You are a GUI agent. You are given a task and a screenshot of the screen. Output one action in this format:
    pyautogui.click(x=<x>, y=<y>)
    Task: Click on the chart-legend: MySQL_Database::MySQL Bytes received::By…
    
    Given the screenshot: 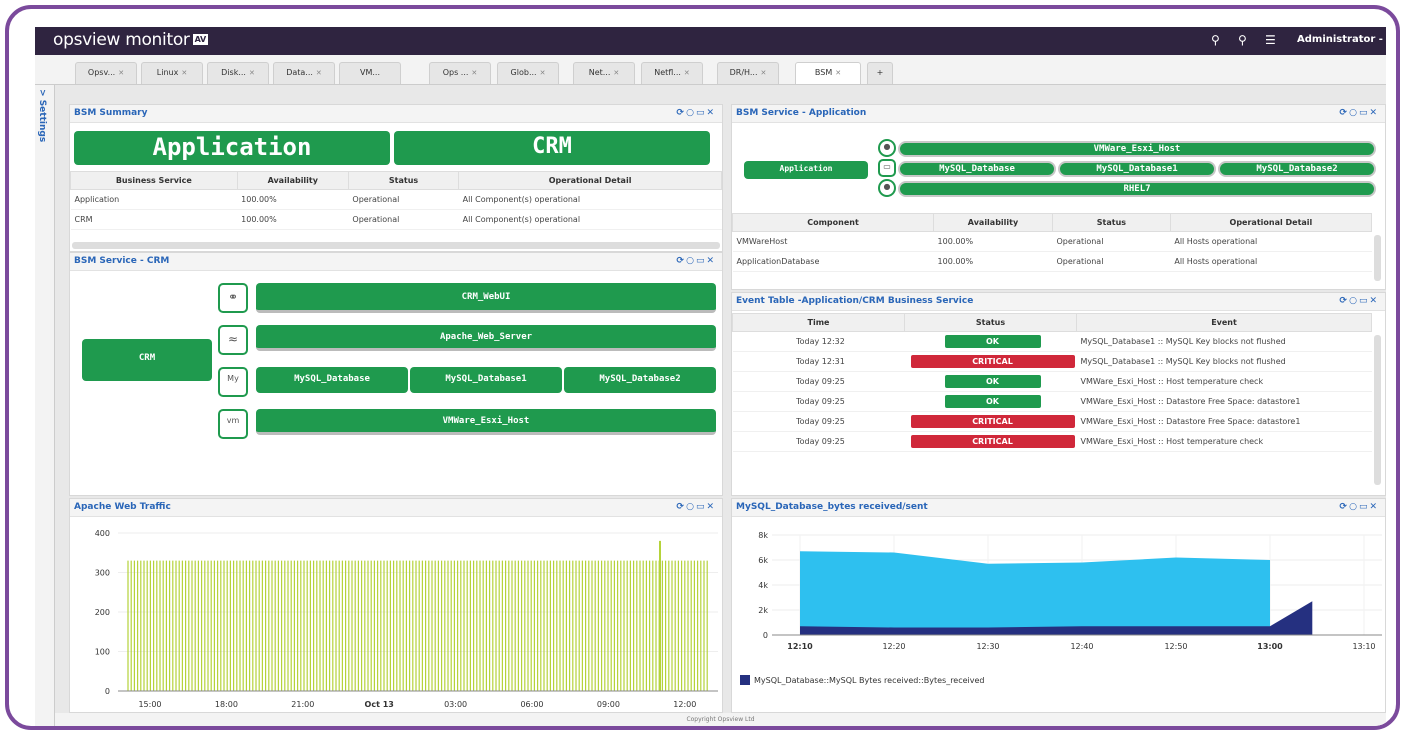 What is the action you would take?
    pyautogui.click(x=862, y=680)
    